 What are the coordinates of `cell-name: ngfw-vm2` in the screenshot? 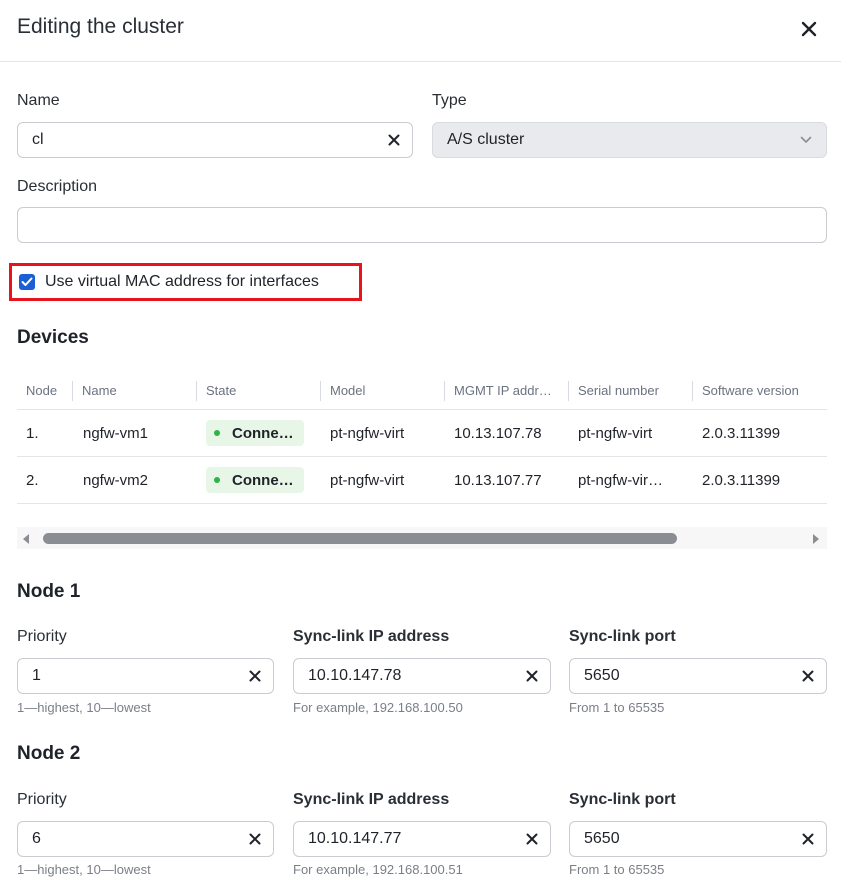 It's located at (116, 480).